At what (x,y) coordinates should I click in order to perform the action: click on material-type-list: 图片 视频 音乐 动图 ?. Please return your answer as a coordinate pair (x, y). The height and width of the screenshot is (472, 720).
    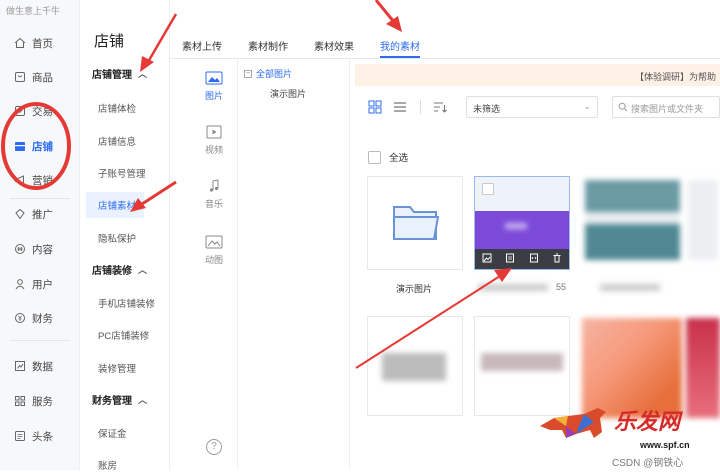
    Looking at the image, I should click on (214, 264).